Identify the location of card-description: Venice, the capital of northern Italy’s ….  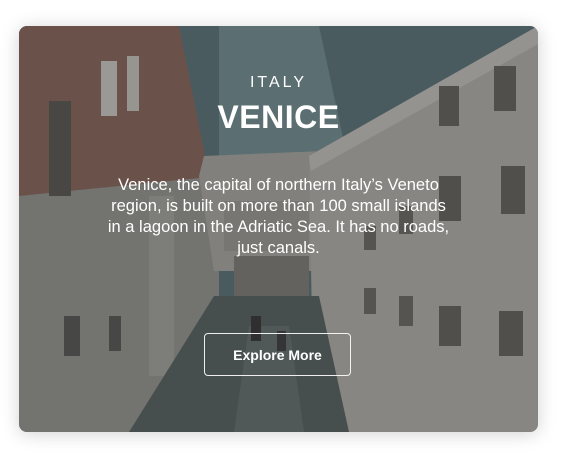
(278, 216).